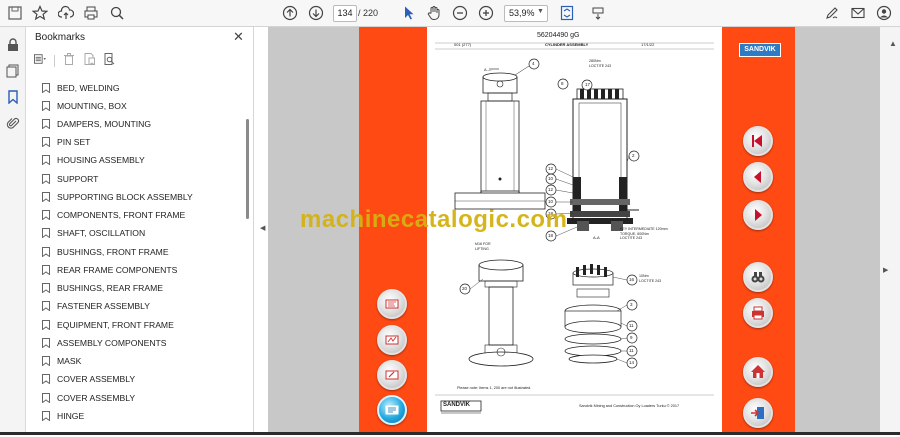  What do you see at coordinates (88, 88) in the screenshot?
I see `bookmark-label: BED, WELDING` at bounding box center [88, 88].